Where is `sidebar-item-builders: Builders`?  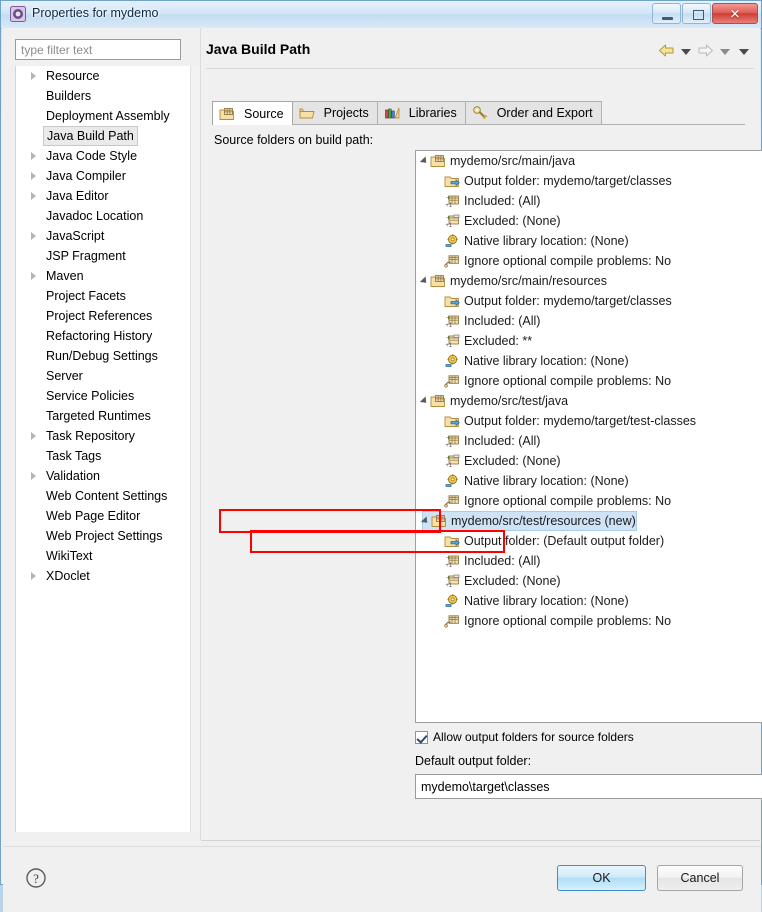
sidebar-item-builders: Builders is located at coordinates (105, 96).